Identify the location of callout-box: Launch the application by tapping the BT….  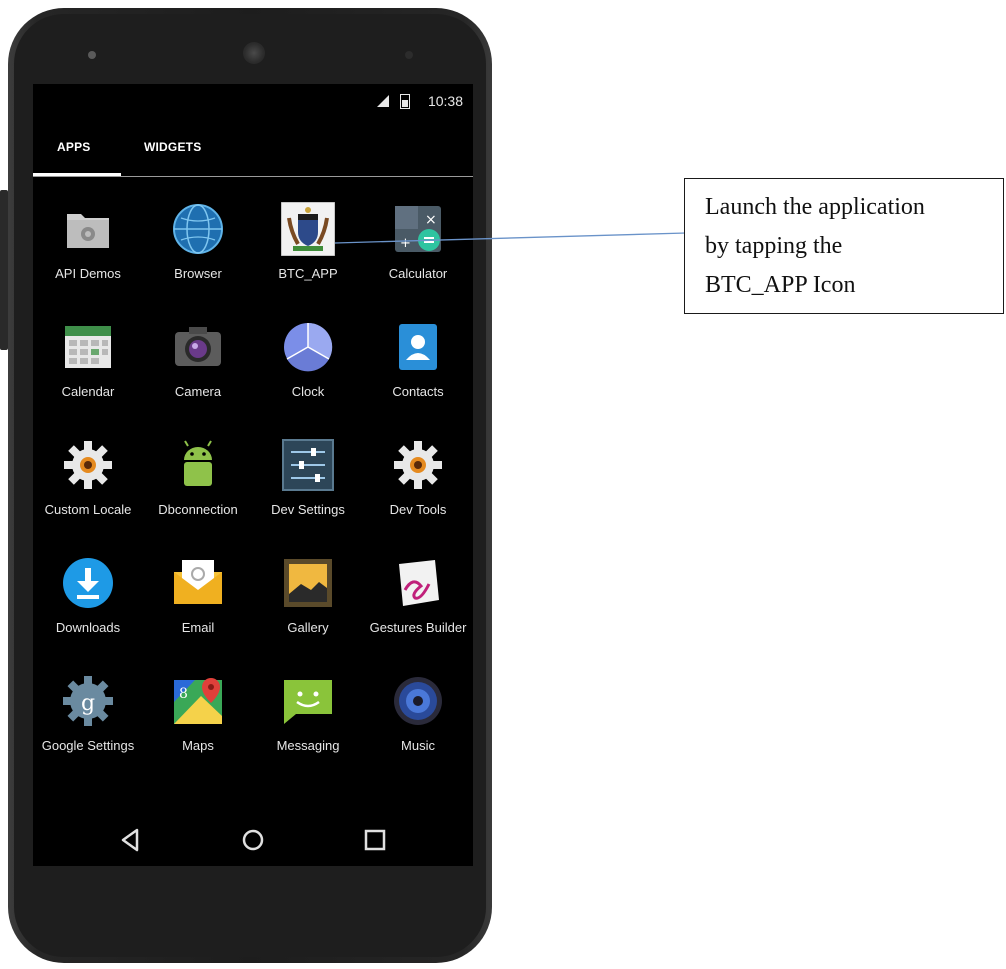
(844, 246).